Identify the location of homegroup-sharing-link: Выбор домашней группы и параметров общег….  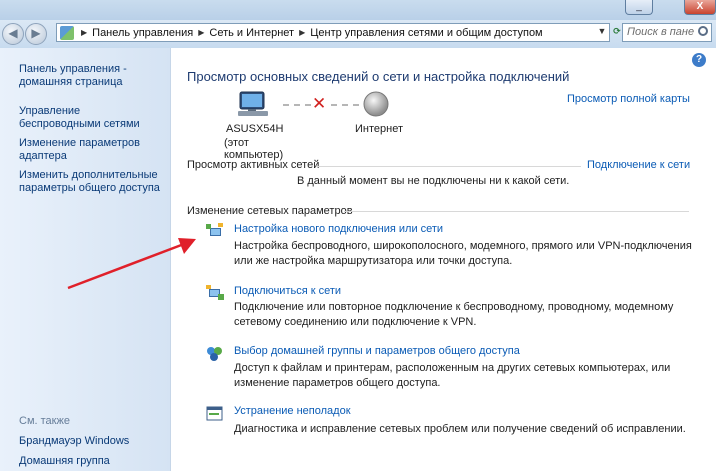
(377, 351).